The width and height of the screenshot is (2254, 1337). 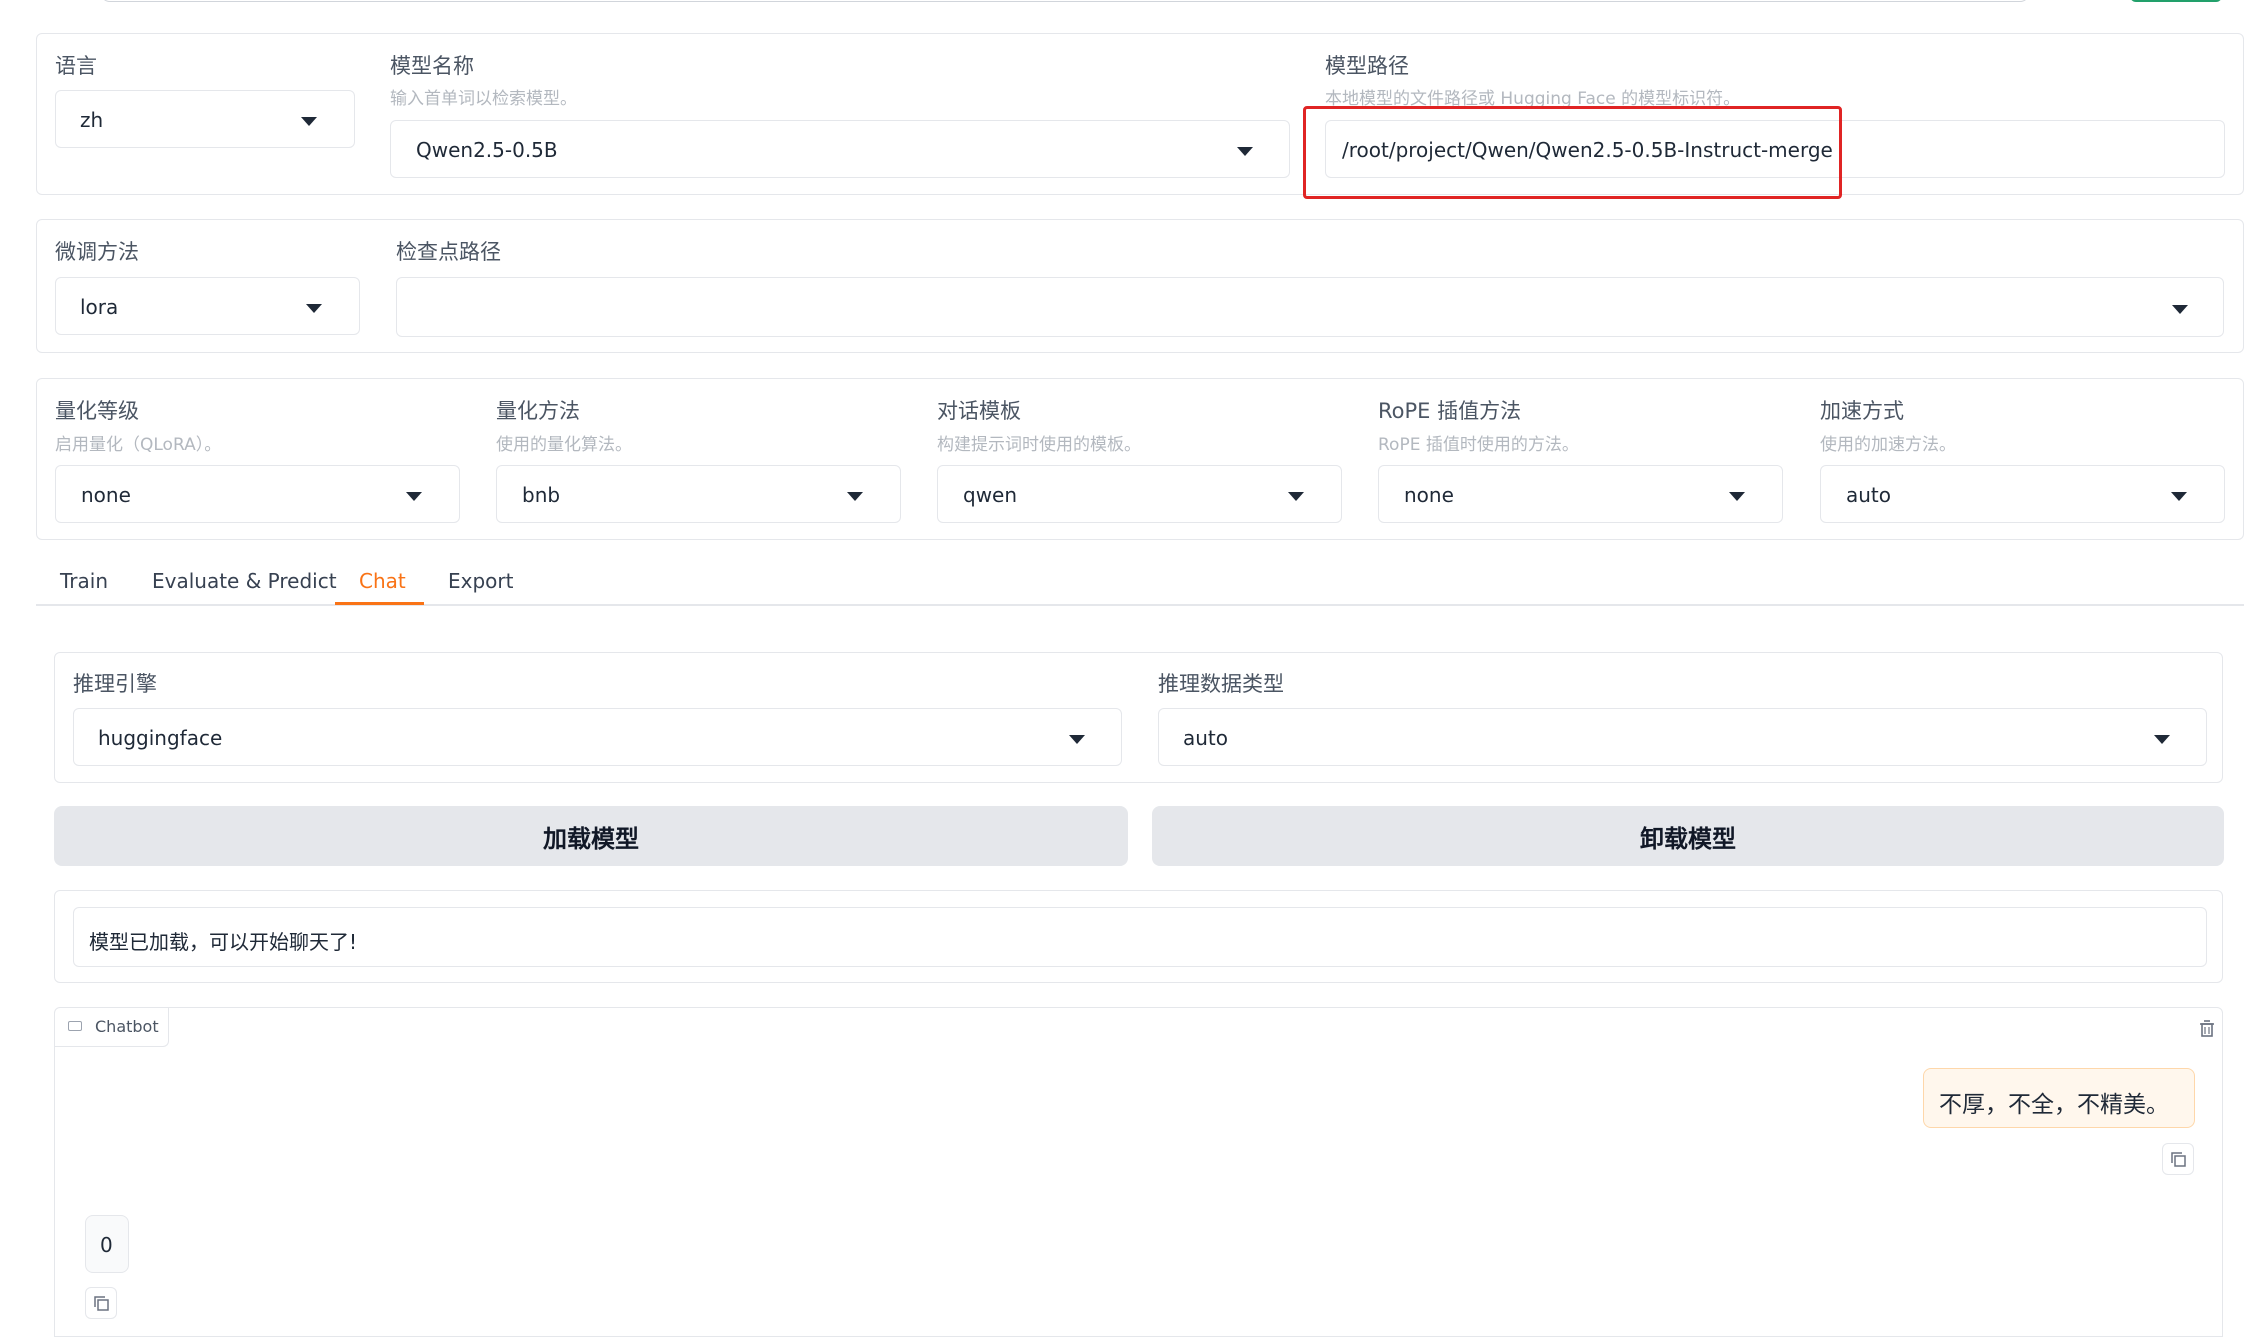 What do you see at coordinates (76, 66) in the screenshot?
I see `language-label: 语言` at bounding box center [76, 66].